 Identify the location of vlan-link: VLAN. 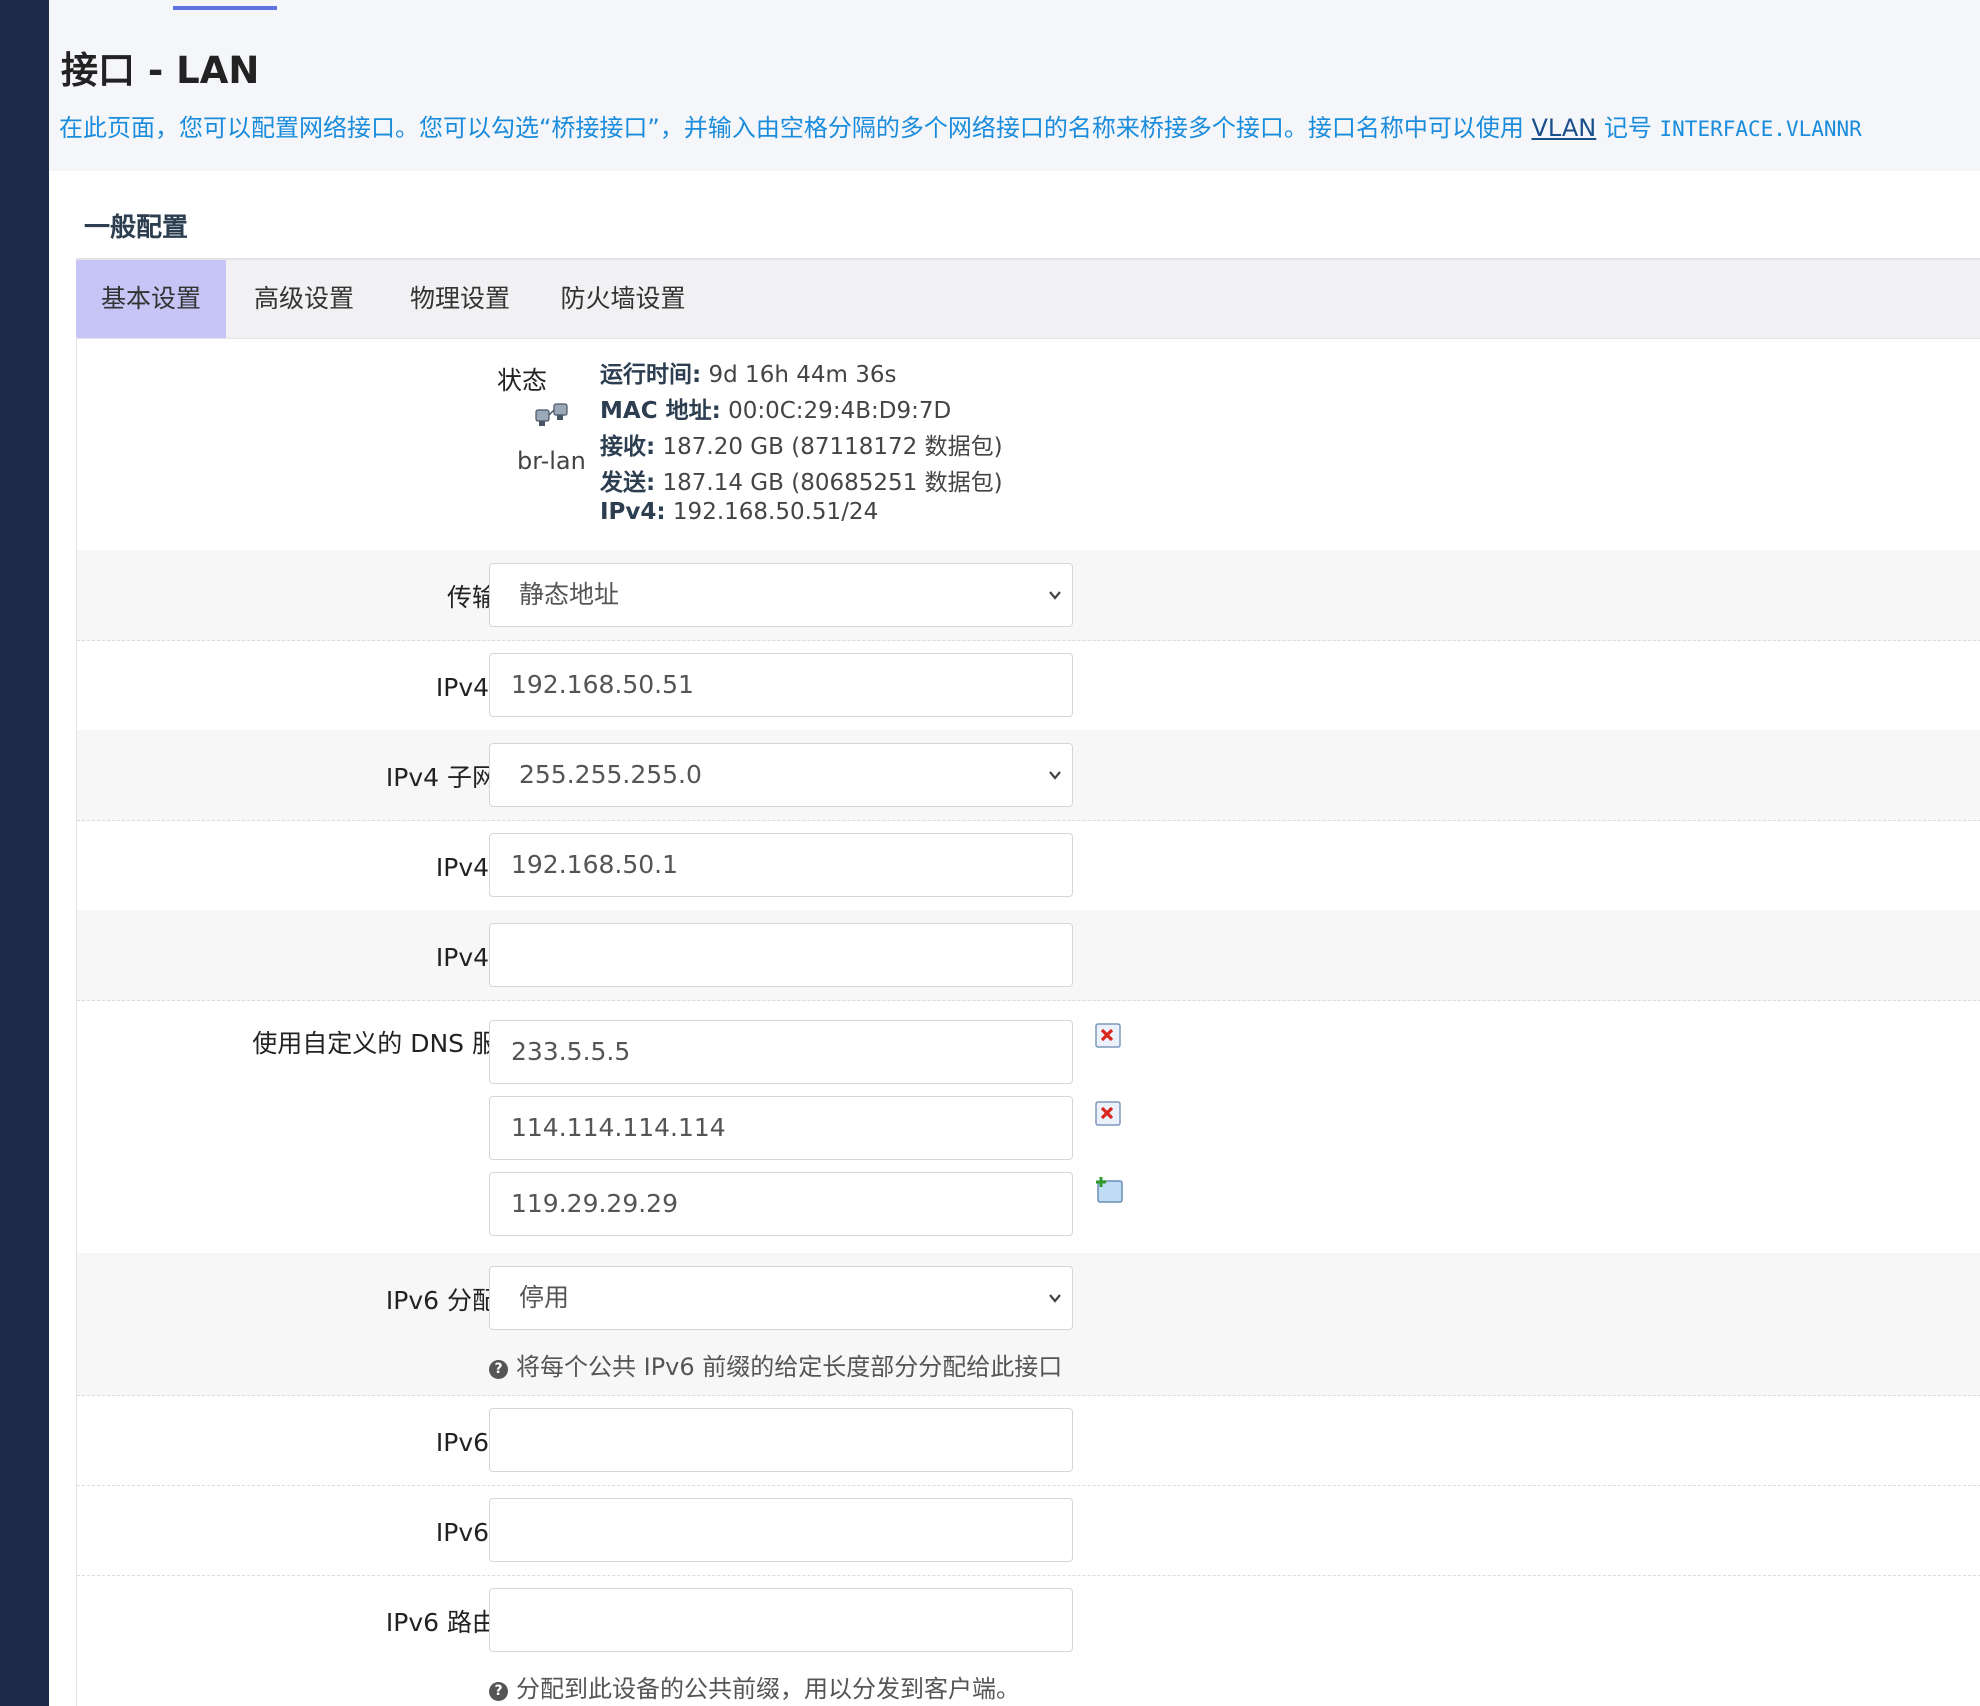
(1564, 128).